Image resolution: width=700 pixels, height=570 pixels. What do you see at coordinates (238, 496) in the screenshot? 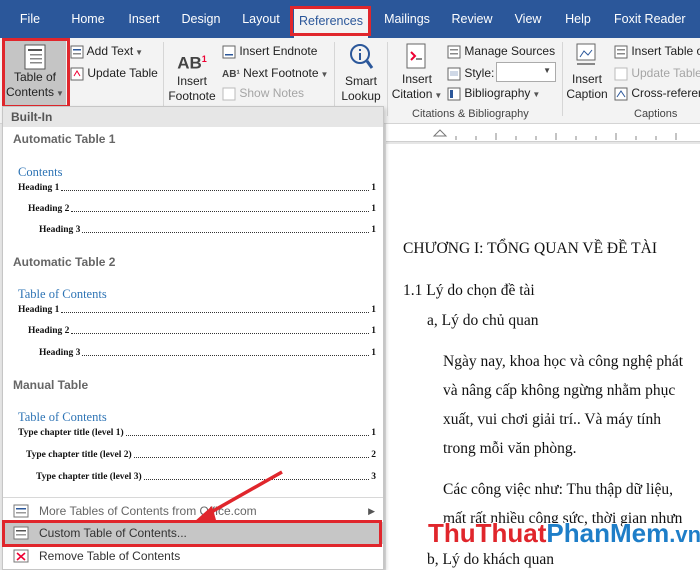
I see `annotation-arrow` at bounding box center [238, 496].